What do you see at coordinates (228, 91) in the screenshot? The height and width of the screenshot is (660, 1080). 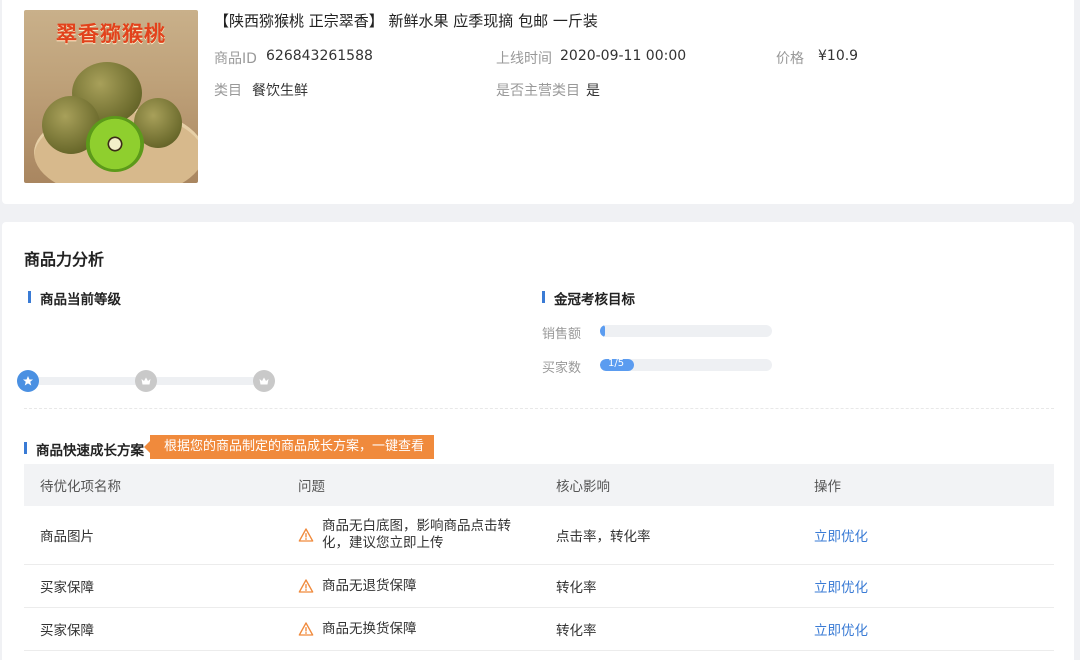 I see `category-label: 类目` at bounding box center [228, 91].